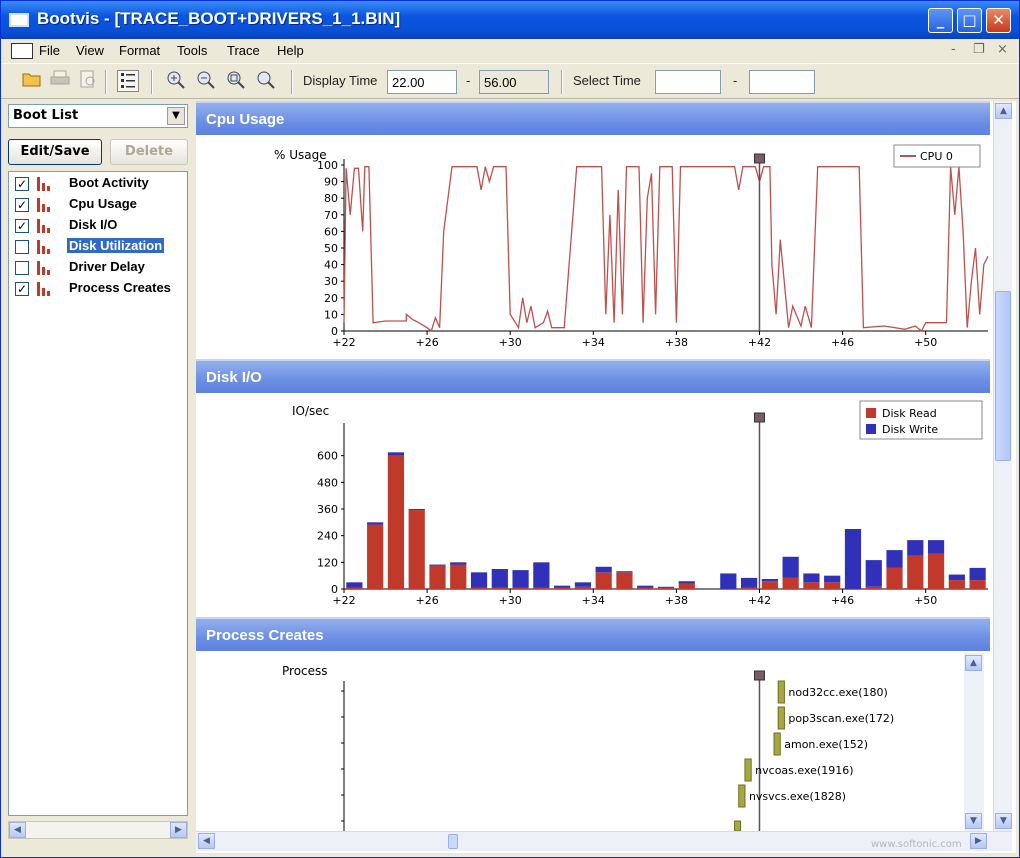  What do you see at coordinates (327, 456) in the screenshot?
I see `y-tick-label: 600` at bounding box center [327, 456].